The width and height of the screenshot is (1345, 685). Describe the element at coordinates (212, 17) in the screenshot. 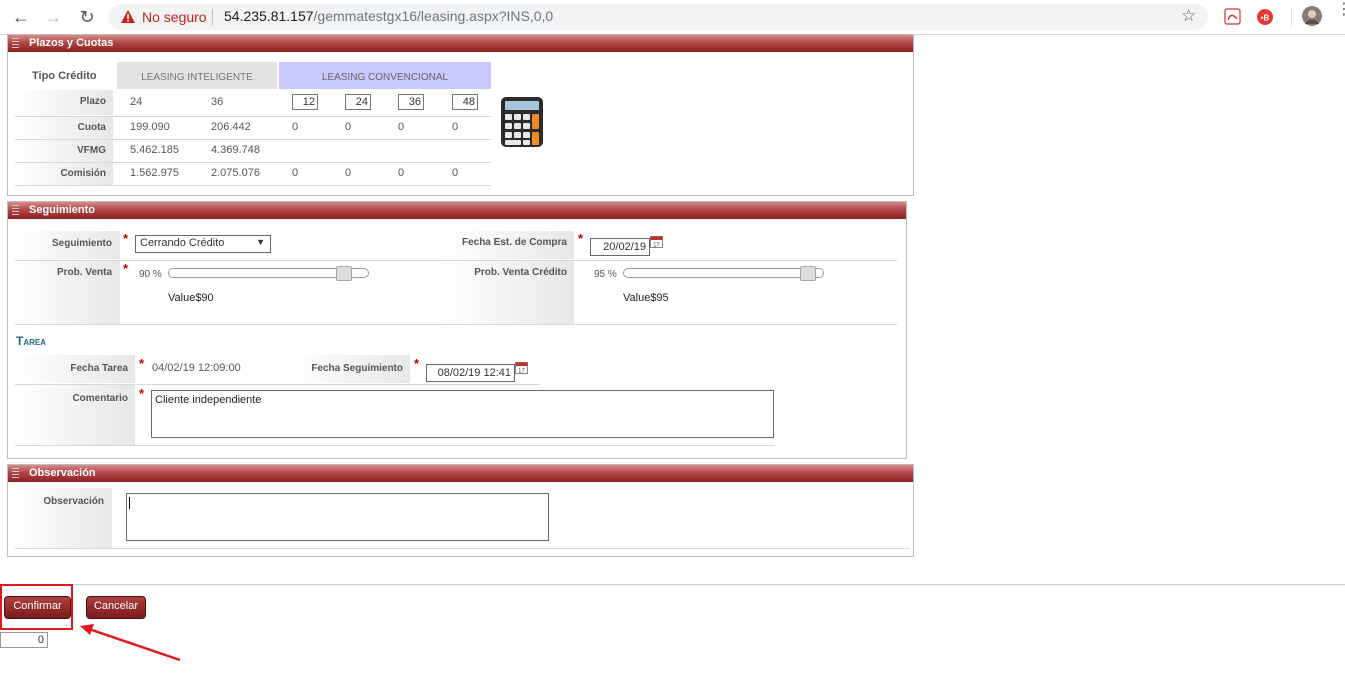

I see `address-divider` at that location.